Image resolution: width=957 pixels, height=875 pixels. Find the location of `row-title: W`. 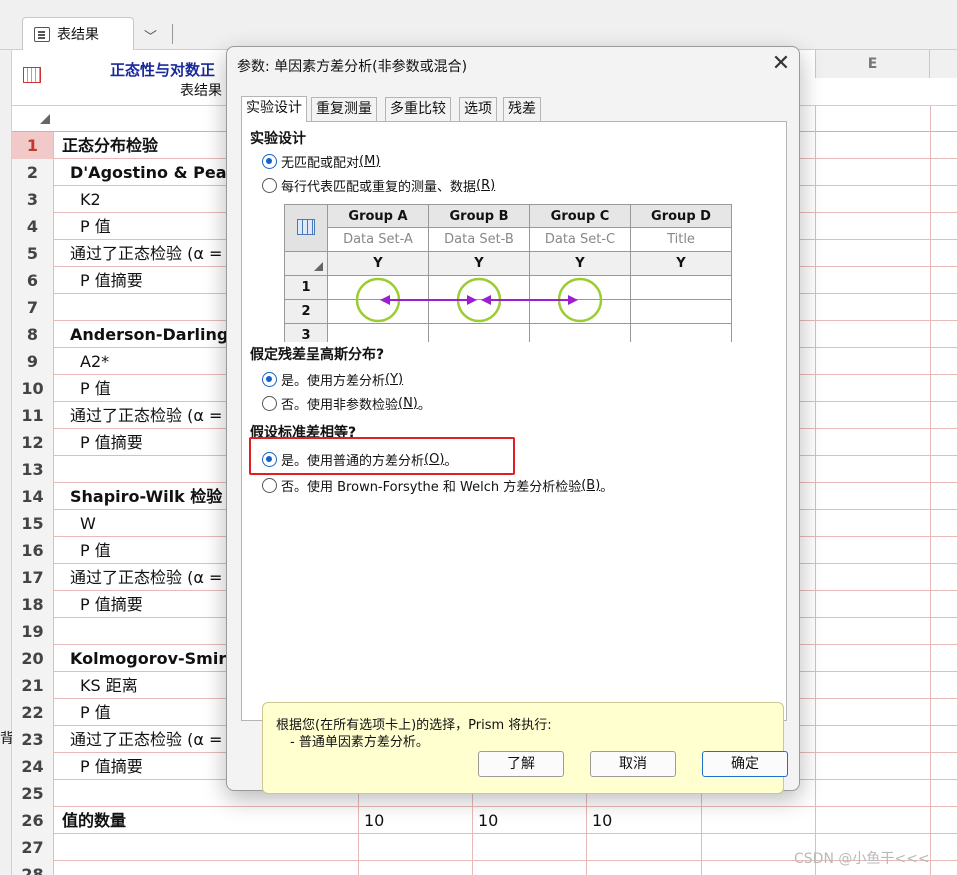

row-title: W is located at coordinates (88, 523).